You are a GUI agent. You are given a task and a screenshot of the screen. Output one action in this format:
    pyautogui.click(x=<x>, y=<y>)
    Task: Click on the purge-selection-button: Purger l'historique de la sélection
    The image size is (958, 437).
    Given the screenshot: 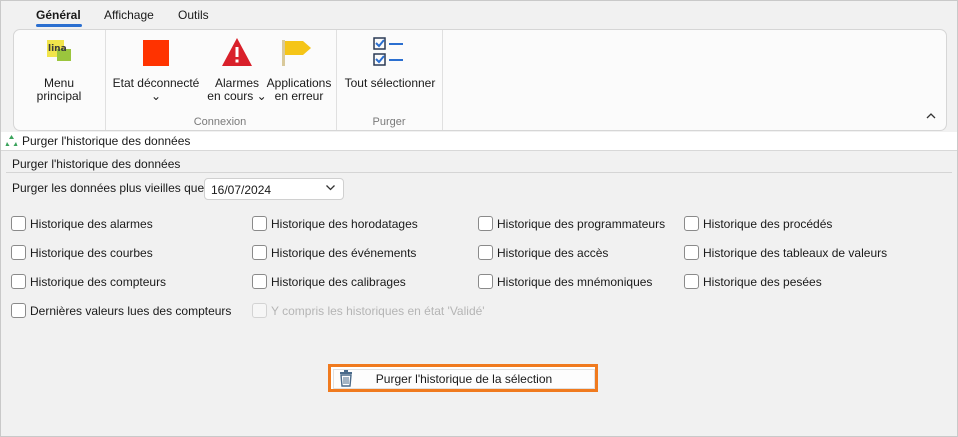 What is the action you would take?
    pyautogui.click(x=464, y=379)
    